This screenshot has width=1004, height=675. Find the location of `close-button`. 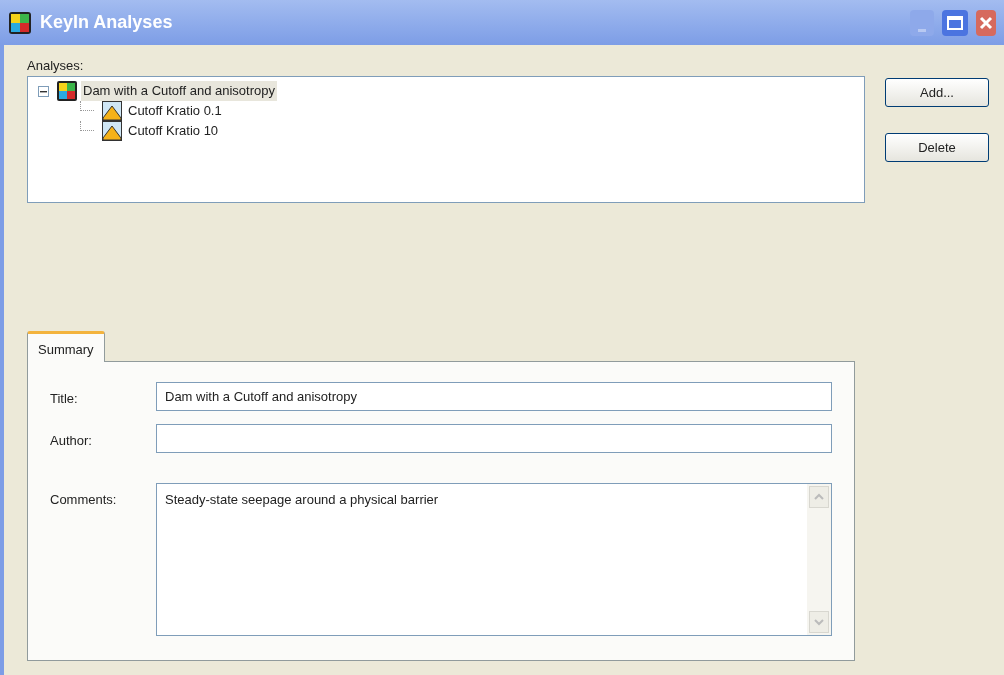

close-button is located at coordinates (986, 22).